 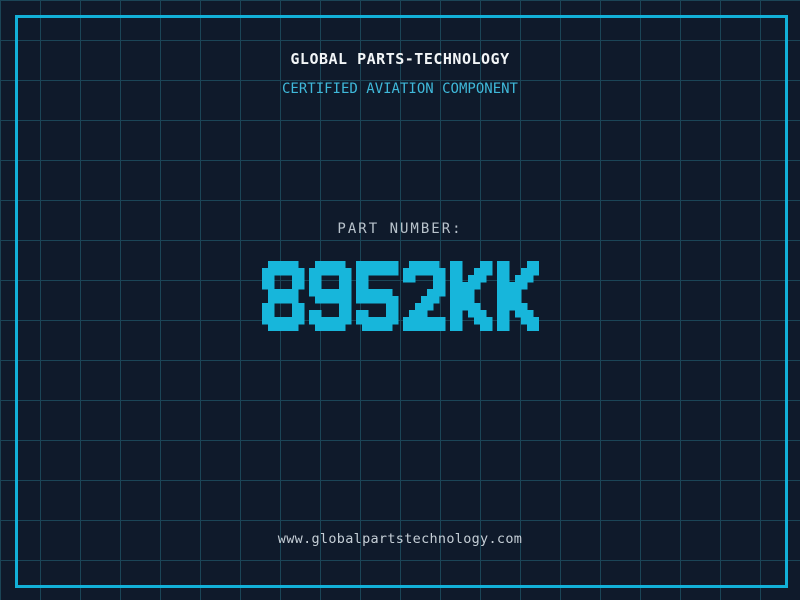 I want to click on part-number-pixel-text, so click(x=400, y=296).